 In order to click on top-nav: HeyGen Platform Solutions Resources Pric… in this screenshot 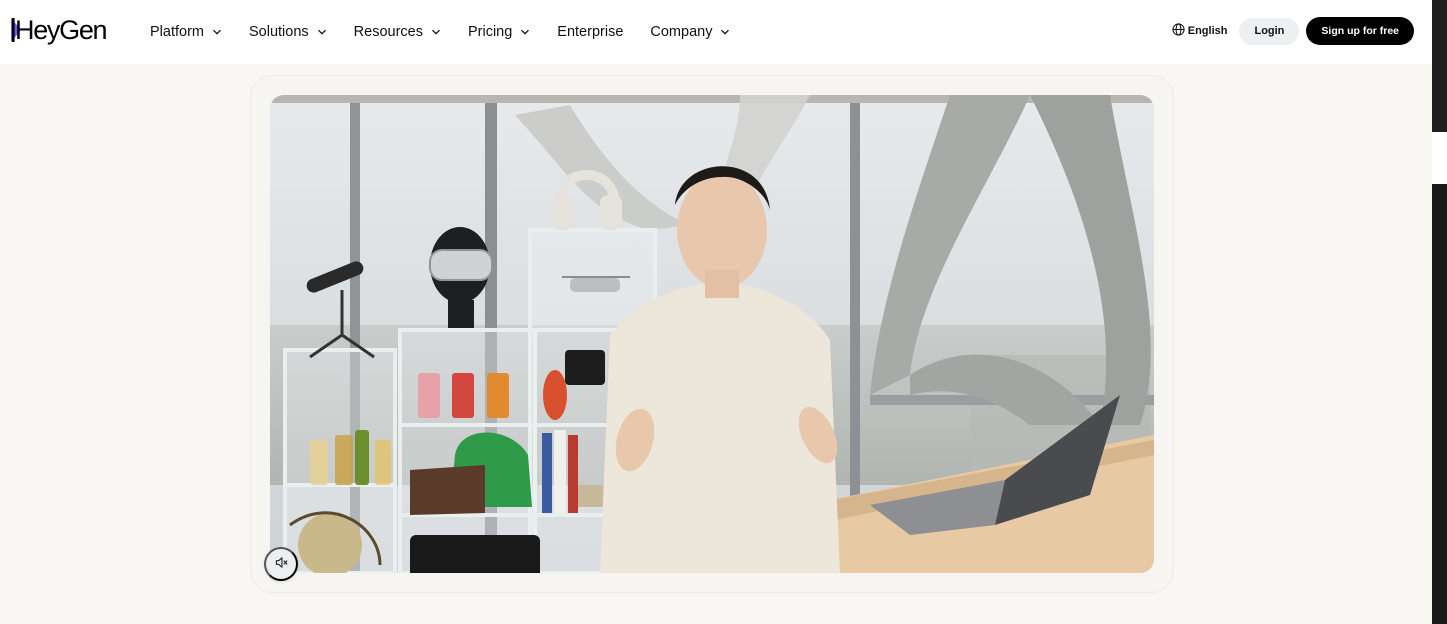, I will do `click(716, 32)`.